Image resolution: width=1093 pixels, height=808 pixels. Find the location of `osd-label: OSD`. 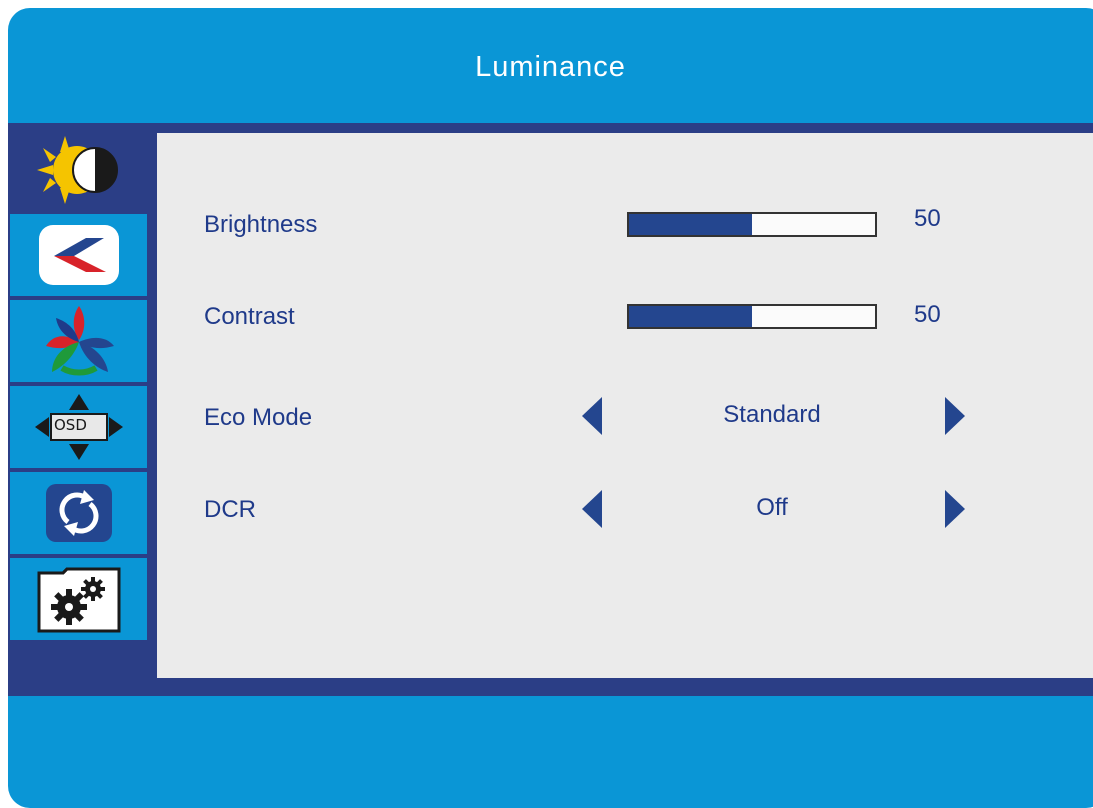

osd-label: OSD is located at coordinates (70, 425).